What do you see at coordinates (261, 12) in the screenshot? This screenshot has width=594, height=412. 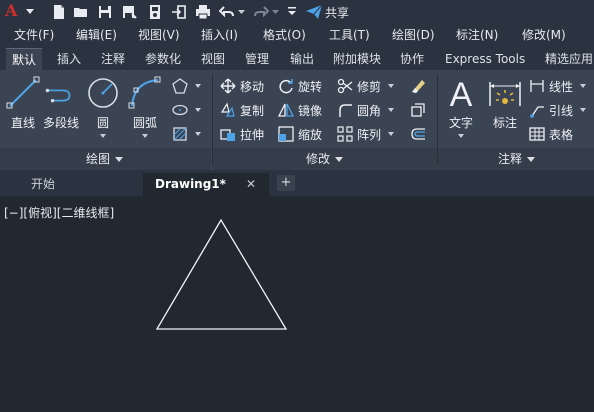 I see `redo-icon` at bounding box center [261, 12].